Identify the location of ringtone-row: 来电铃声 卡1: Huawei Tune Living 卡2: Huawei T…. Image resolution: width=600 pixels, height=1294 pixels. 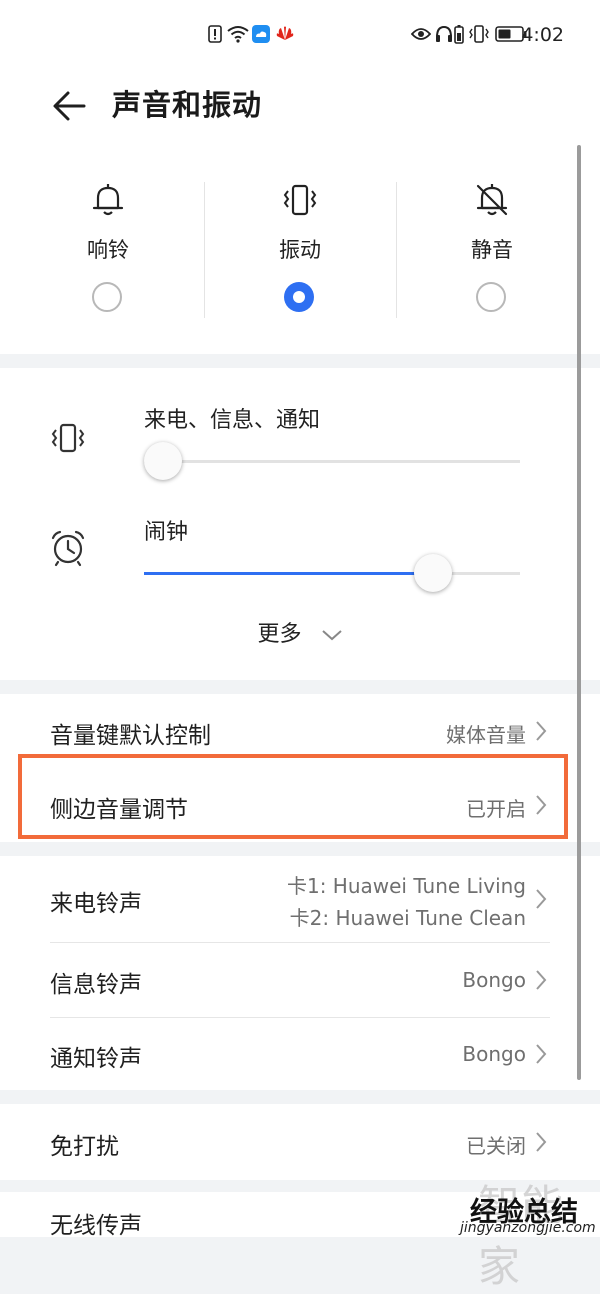
(300, 899).